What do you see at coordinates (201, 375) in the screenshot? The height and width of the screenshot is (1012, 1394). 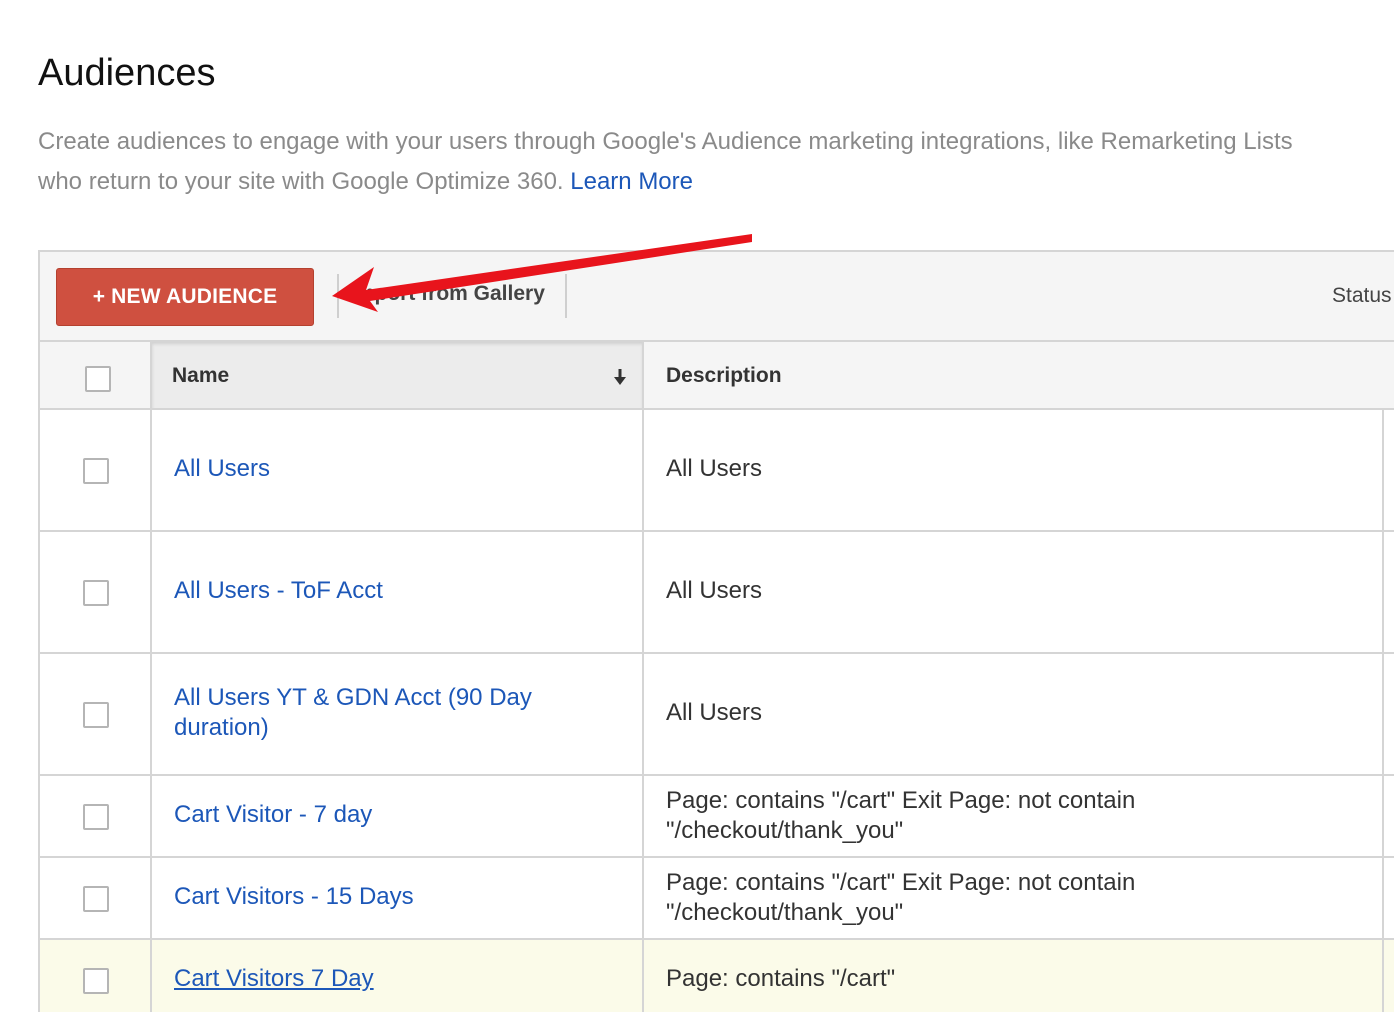 I see `name-header-label: Name` at bounding box center [201, 375].